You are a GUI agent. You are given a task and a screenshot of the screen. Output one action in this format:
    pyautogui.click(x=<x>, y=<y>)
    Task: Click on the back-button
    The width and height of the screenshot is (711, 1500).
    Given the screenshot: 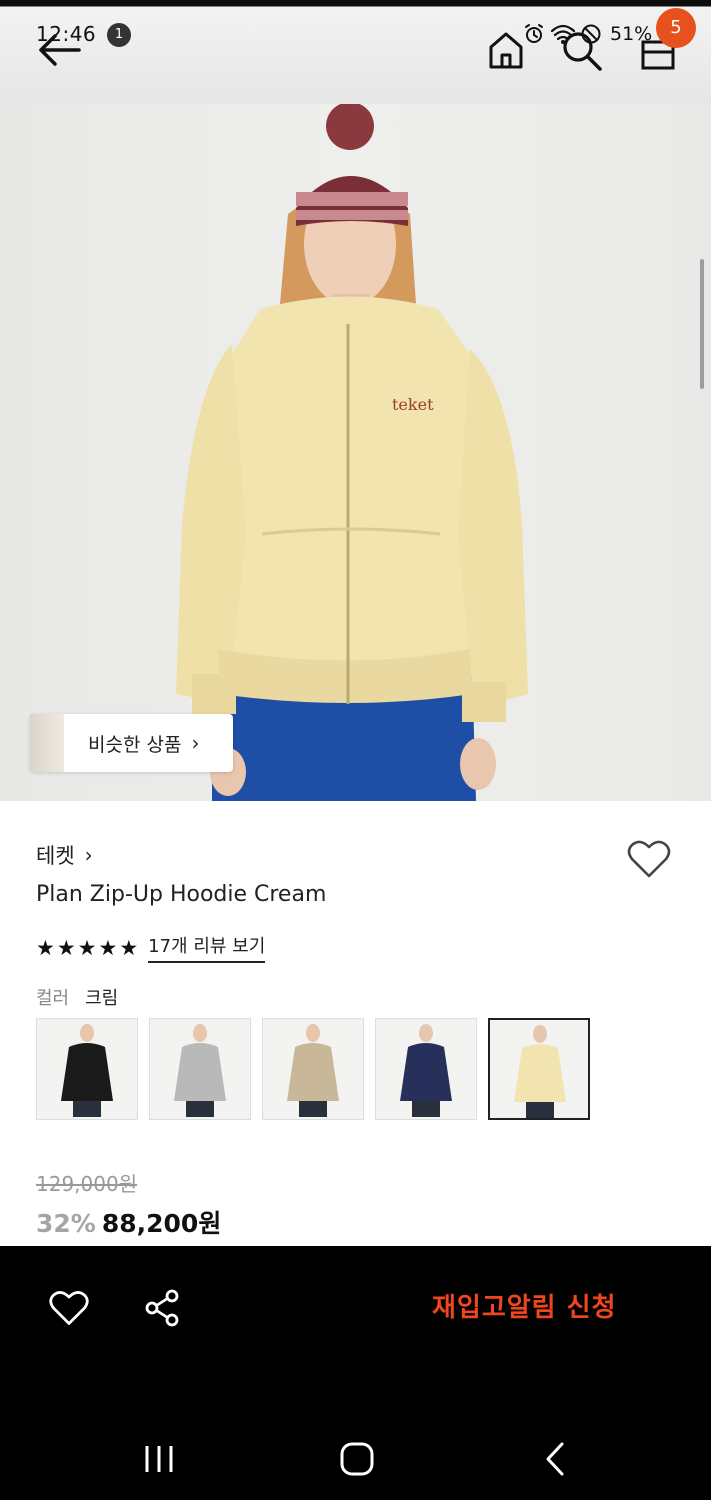 What is the action you would take?
    pyautogui.click(x=59, y=50)
    